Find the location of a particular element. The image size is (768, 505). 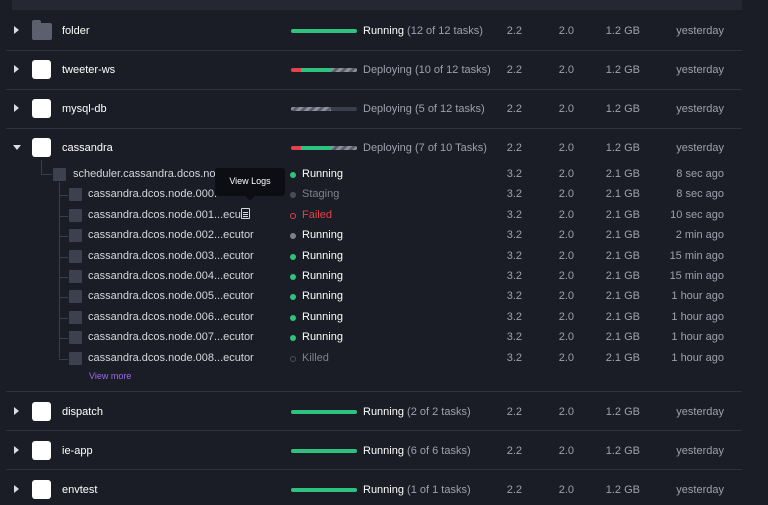

service-name: mysql-db is located at coordinates (84, 109).